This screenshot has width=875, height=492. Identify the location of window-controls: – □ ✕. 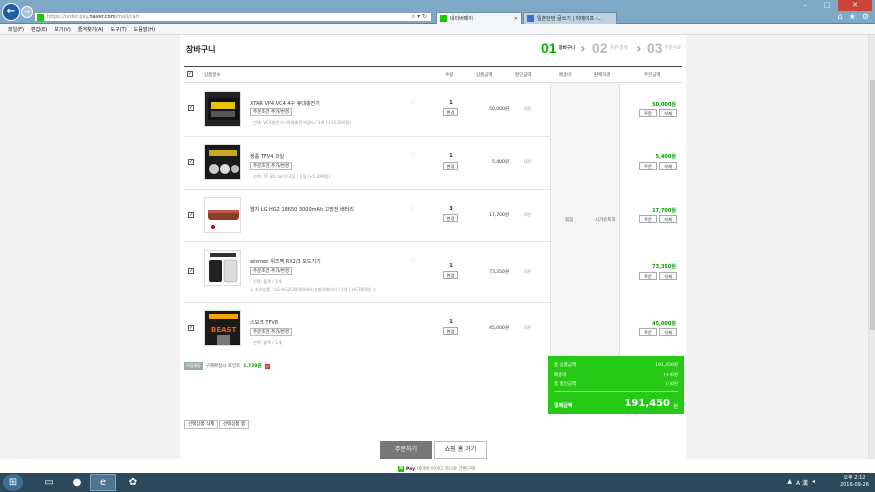
(833, 5).